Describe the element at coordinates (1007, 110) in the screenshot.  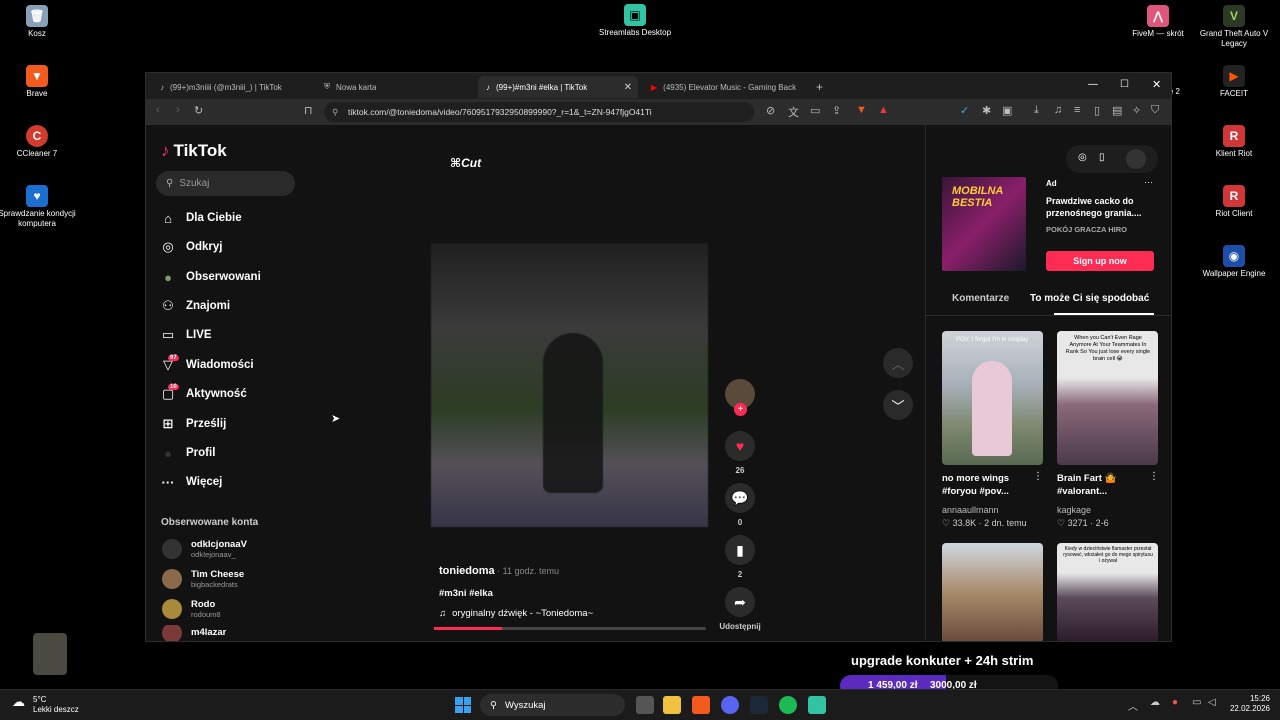
I see `wallet-icon: ▣` at that location.